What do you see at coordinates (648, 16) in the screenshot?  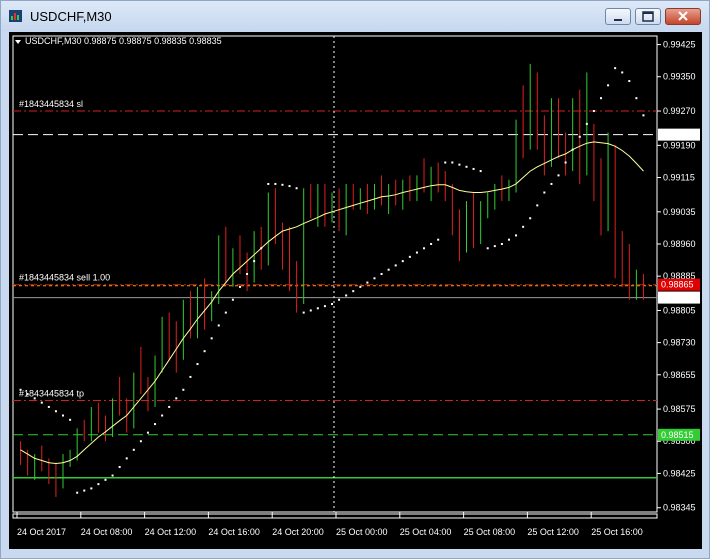 I see `maximize-button` at bounding box center [648, 16].